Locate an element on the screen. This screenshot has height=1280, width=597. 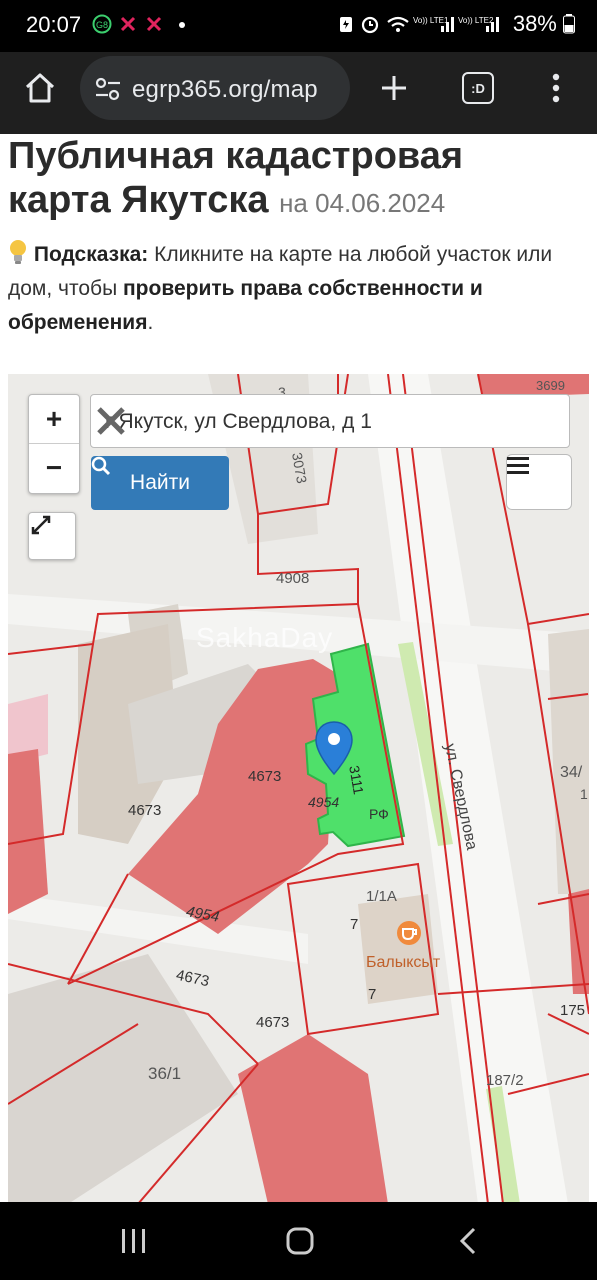
clear-search-icon is located at coordinates (111, 421).